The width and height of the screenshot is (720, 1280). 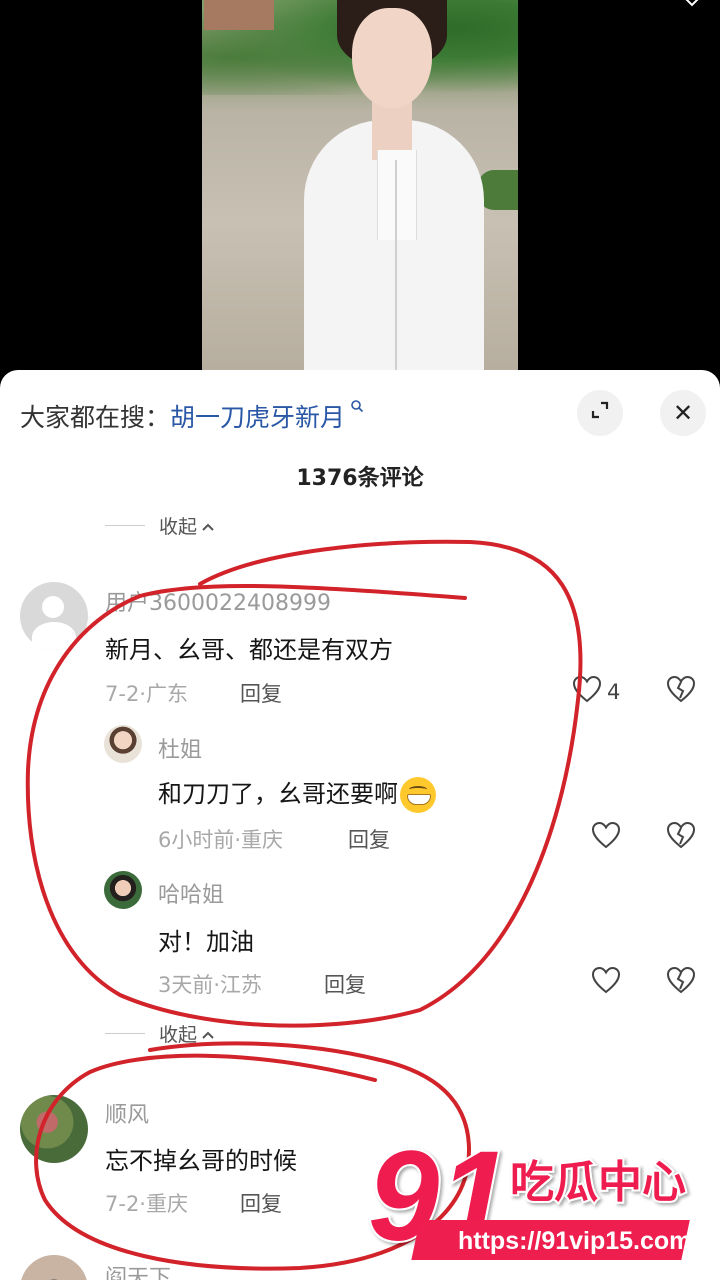 I want to click on search-suggestion: 大家都在搜：胡一刀虎牙新月, so click(x=192, y=416).